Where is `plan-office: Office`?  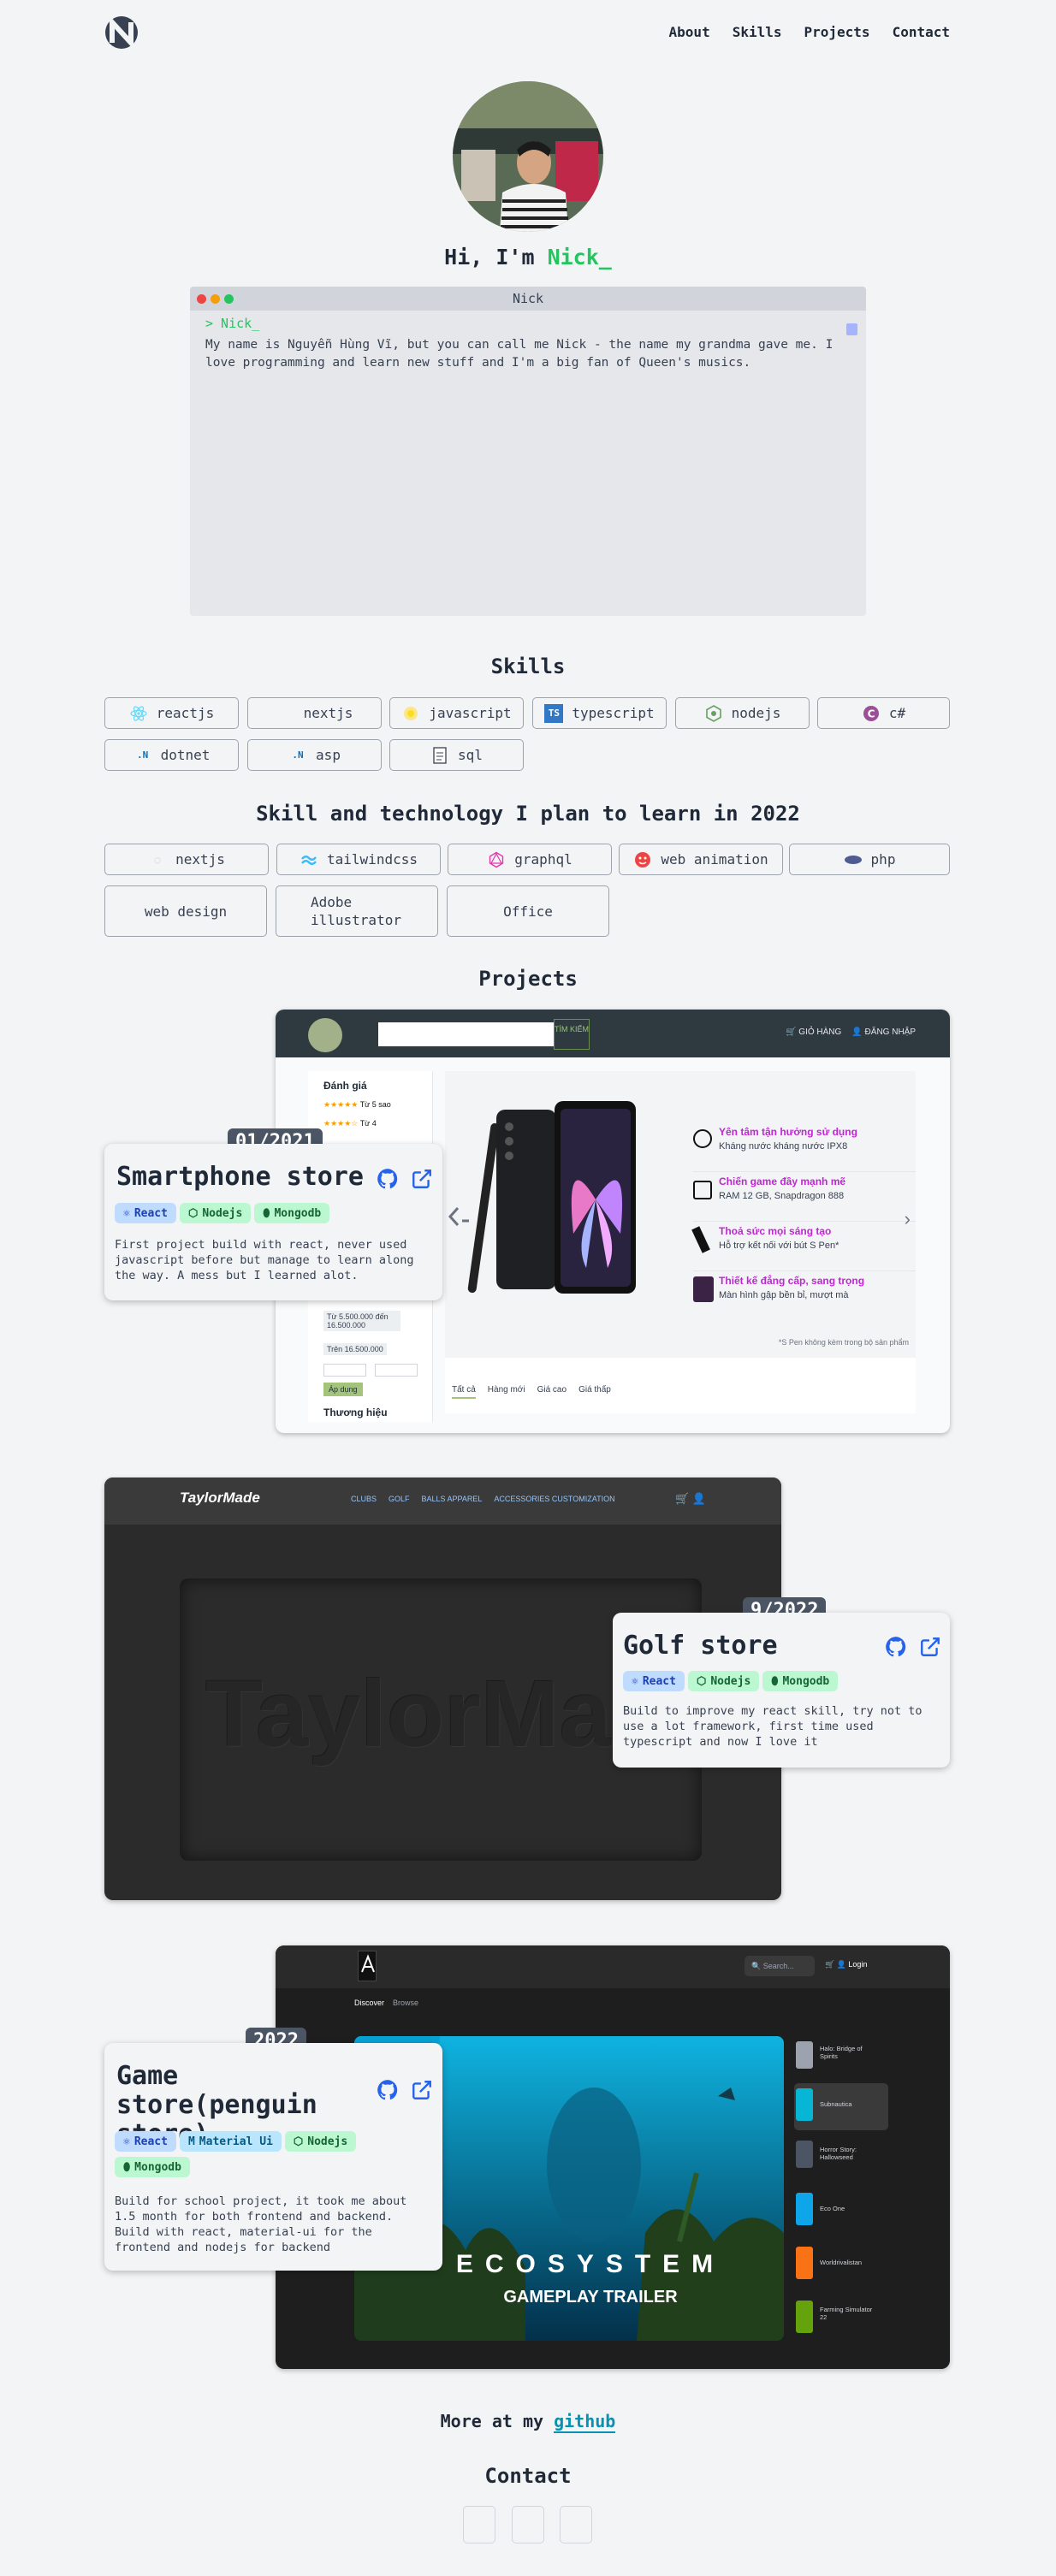 plan-office: Office is located at coordinates (528, 911).